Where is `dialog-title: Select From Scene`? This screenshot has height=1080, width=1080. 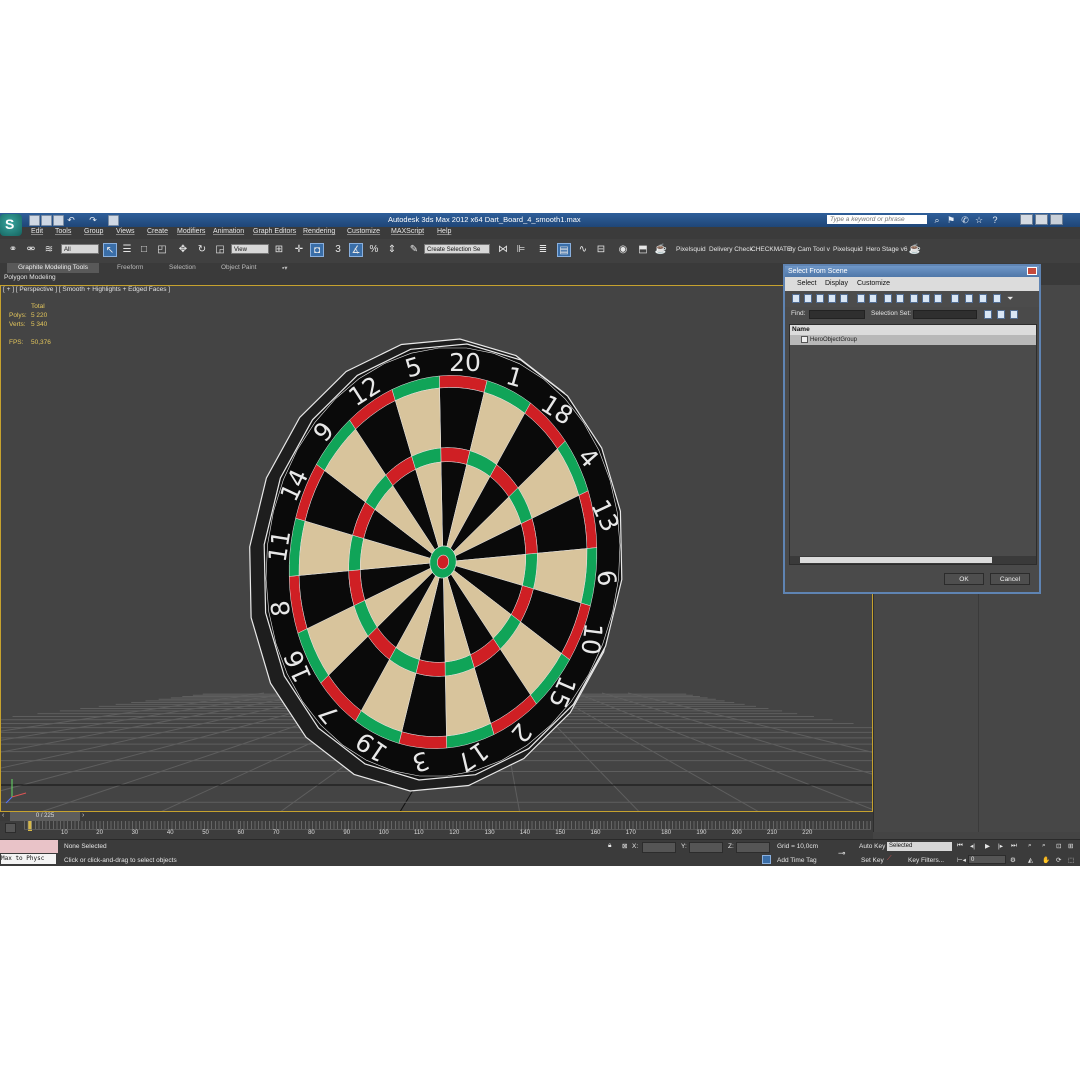
dialog-title: Select From Scene is located at coordinates (912, 271).